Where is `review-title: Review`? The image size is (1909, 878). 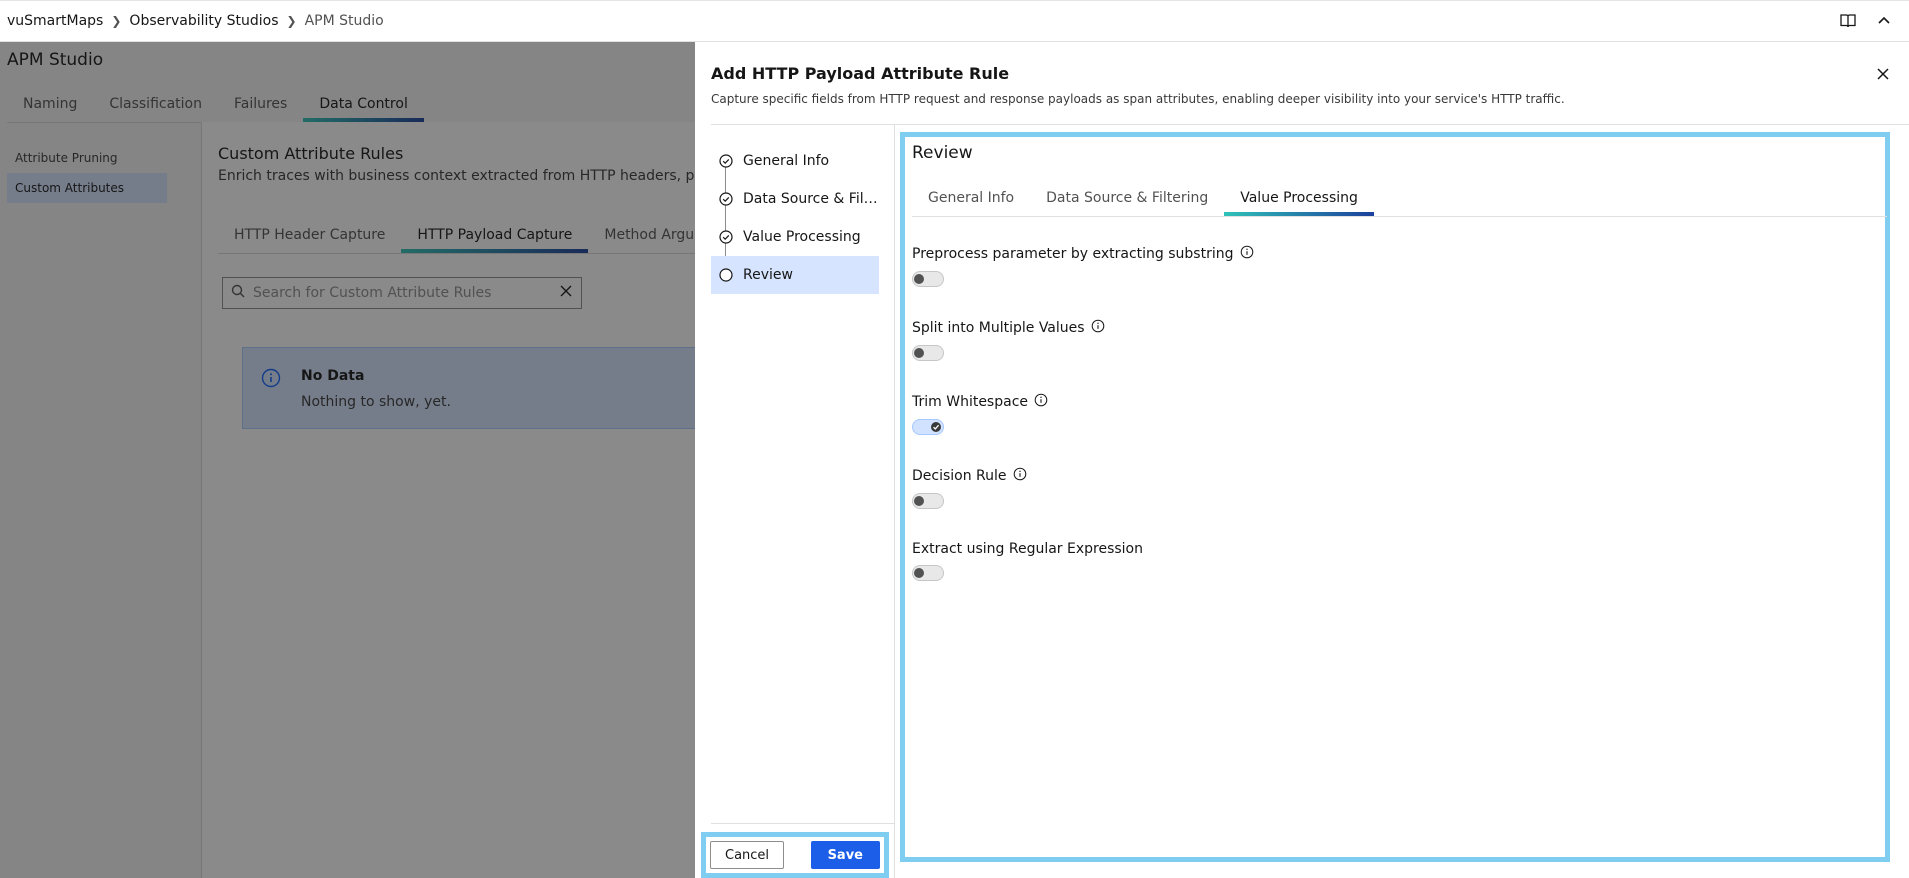 review-title: Review is located at coordinates (942, 153).